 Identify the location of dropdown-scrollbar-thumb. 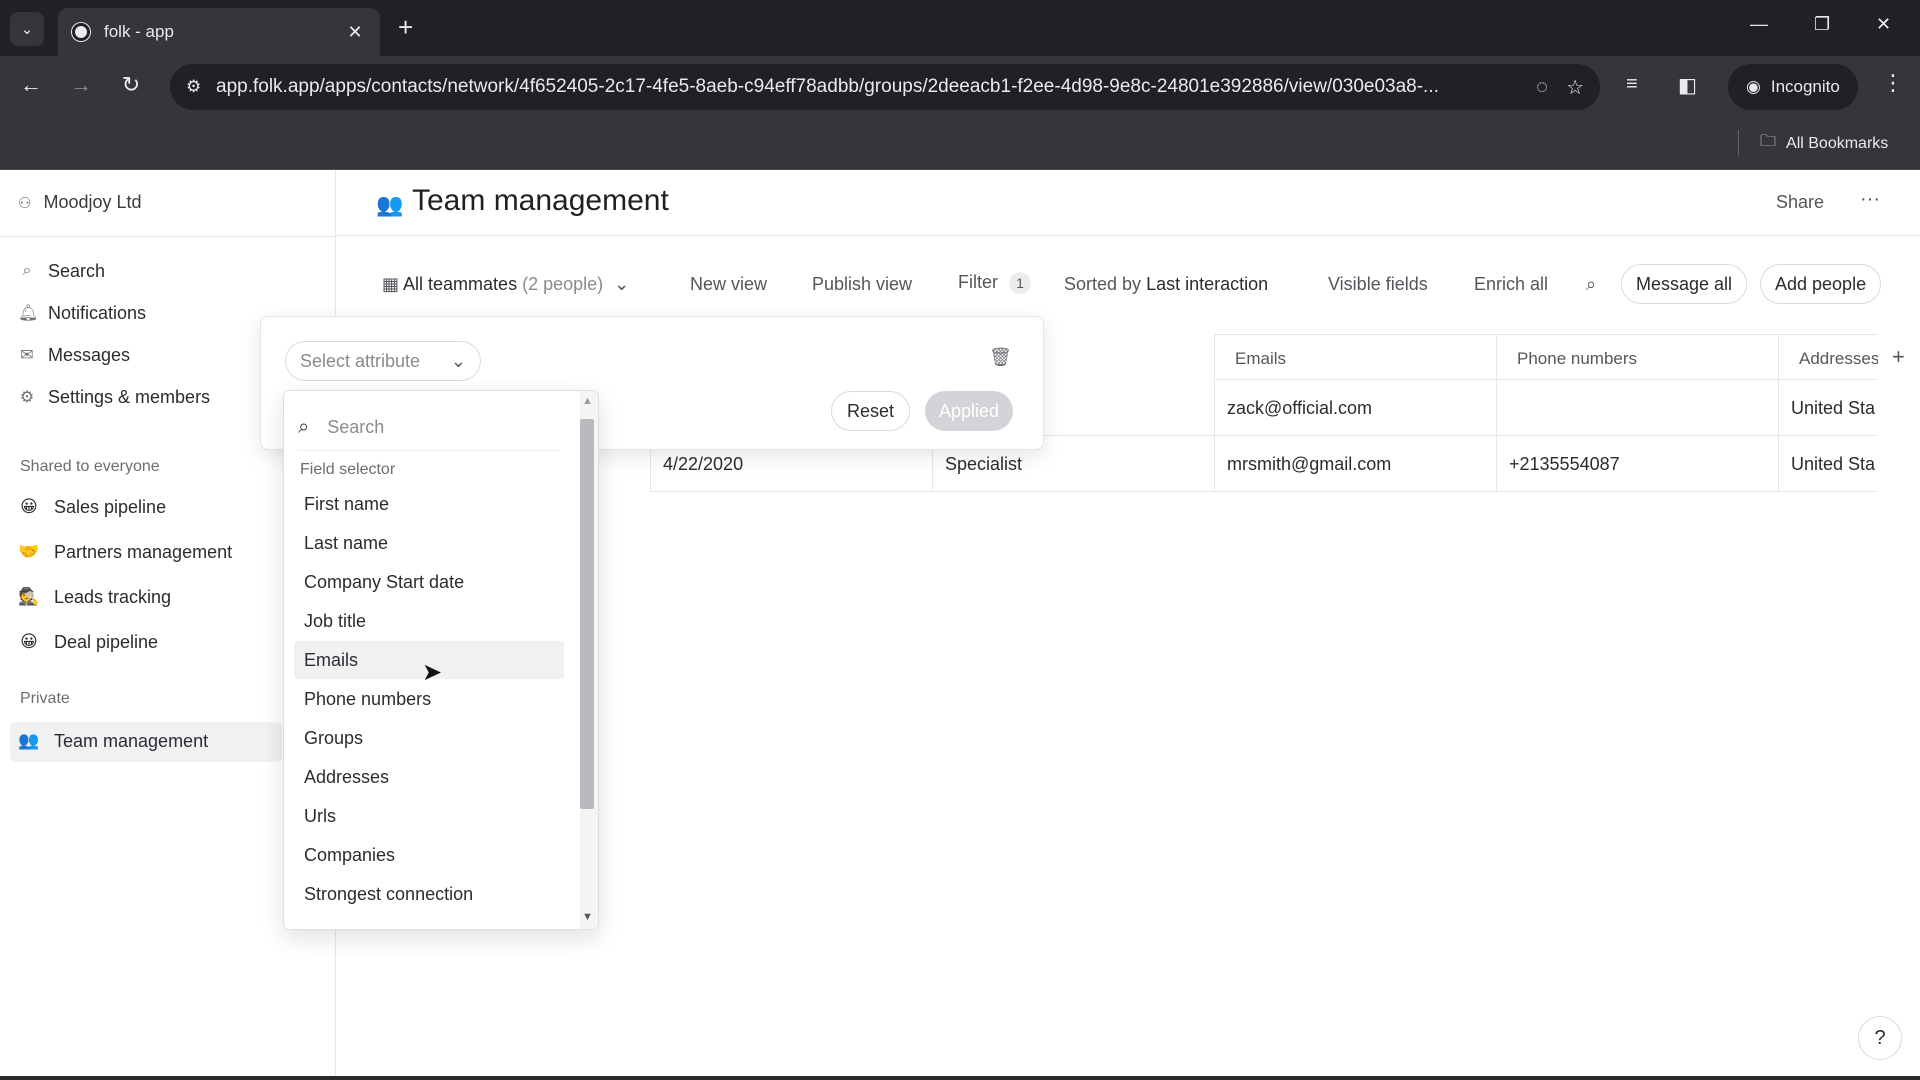
(587, 614).